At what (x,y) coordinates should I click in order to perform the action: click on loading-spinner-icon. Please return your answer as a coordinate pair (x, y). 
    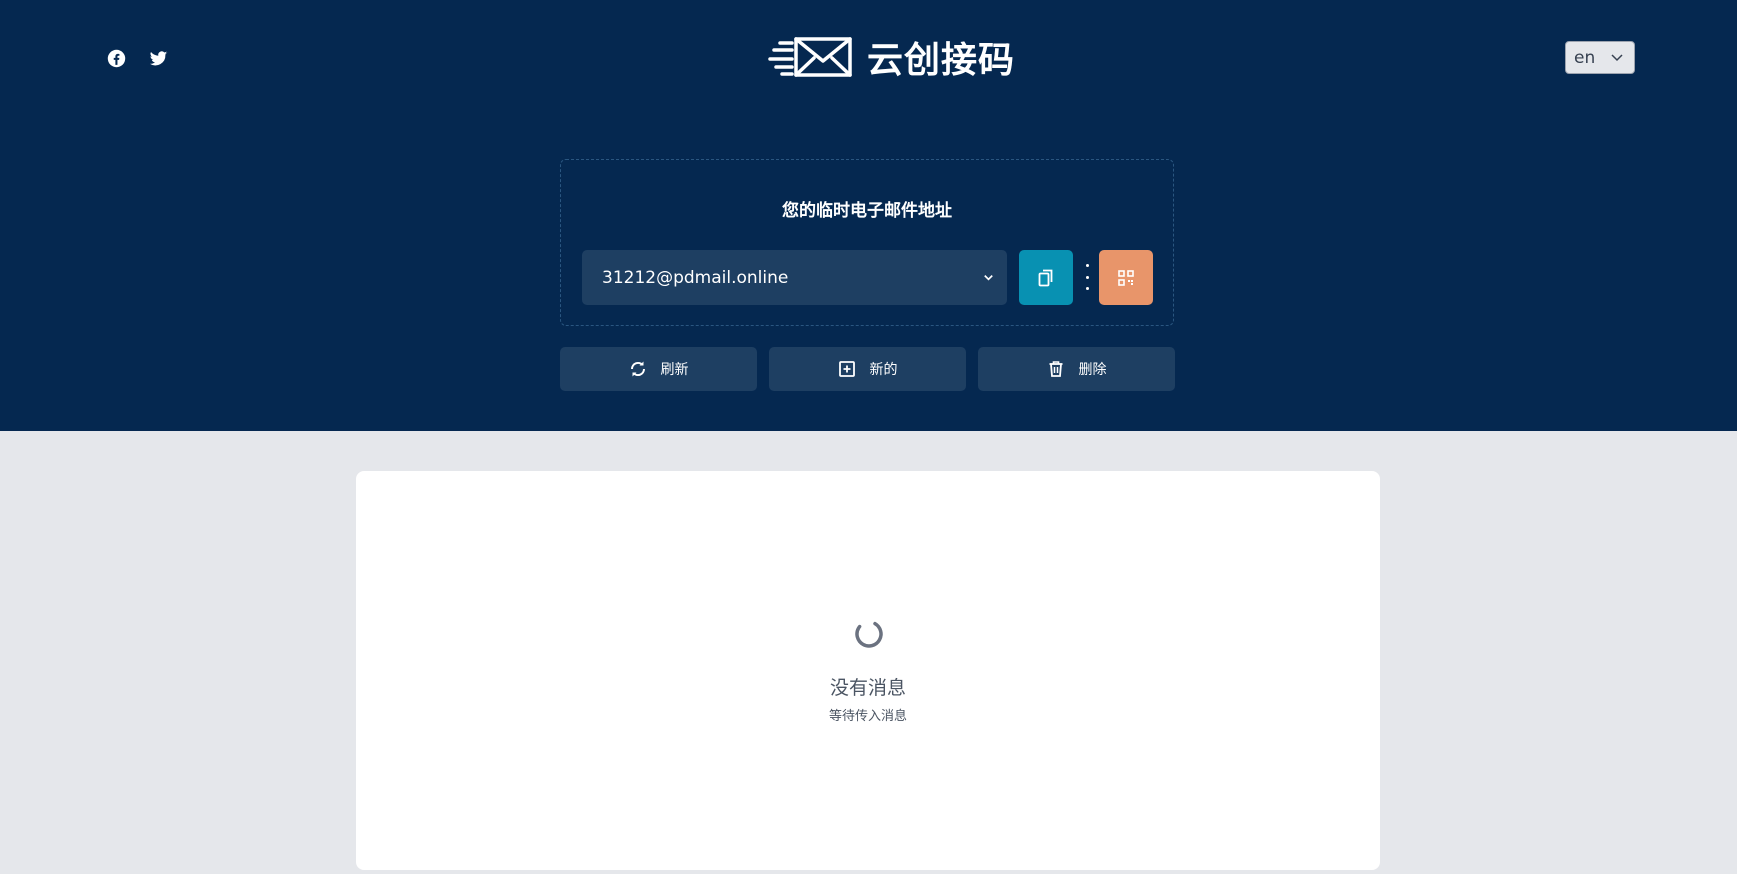
    Looking at the image, I should click on (869, 634).